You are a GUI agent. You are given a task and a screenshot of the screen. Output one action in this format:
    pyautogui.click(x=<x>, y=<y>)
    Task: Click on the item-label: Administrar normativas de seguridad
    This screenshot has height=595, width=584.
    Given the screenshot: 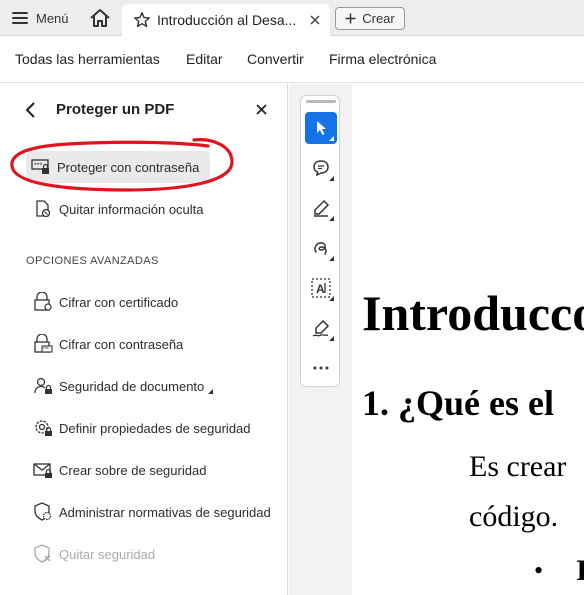 What is the action you would take?
    pyautogui.click(x=165, y=512)
    